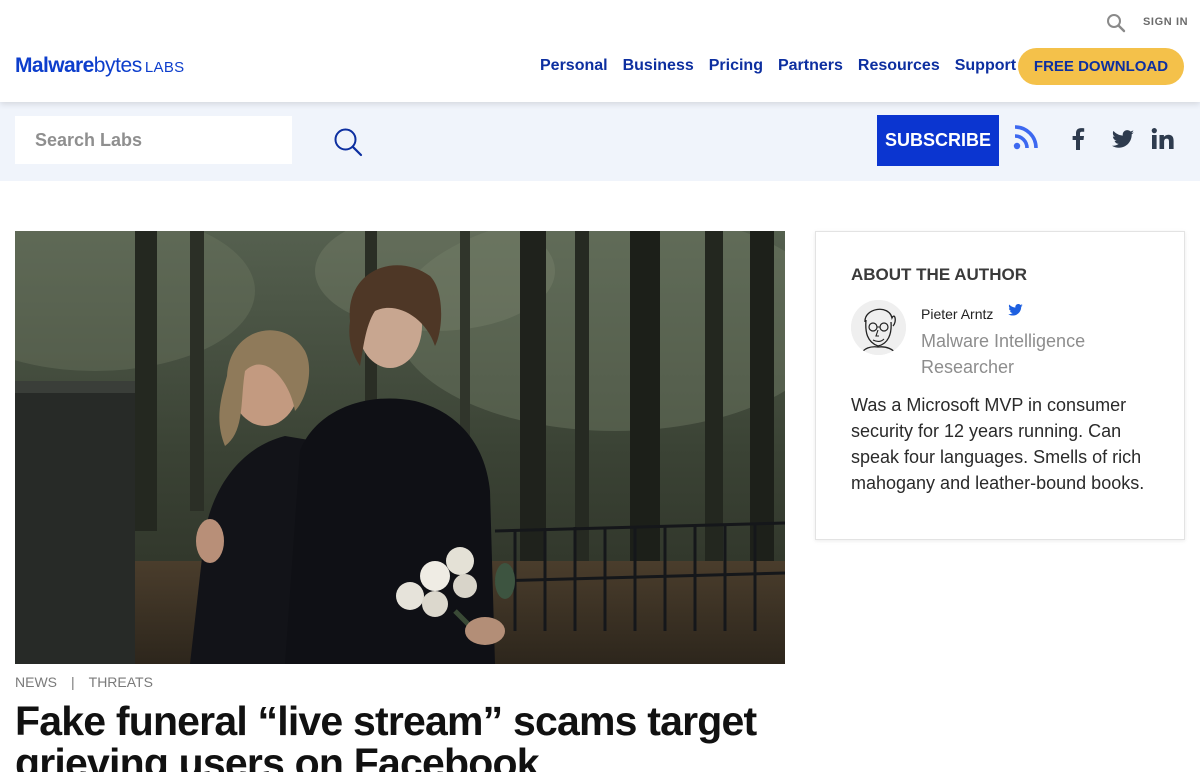 Image resolution: width=1200 pixels, height=772 pixels. Describe the element at coordinates (736, 66) in the screenshot. I see `nav-item-pricing: Pricing` at that location.